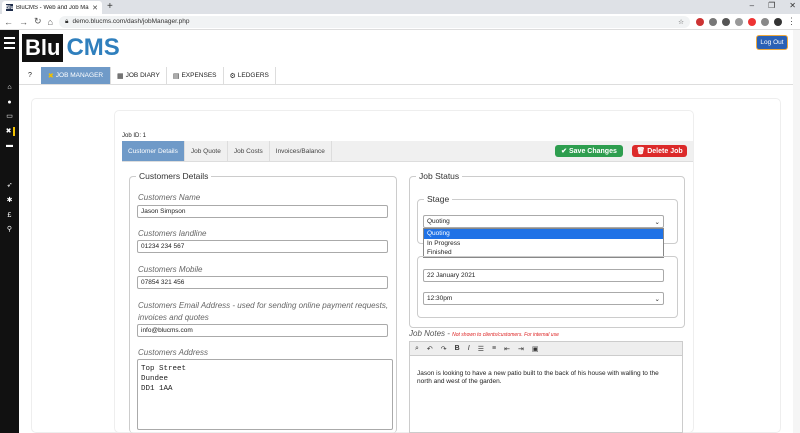 The width and height of the screenshot is (800, 433). Describe the element at coordinates (172, 233) in the screenshot. I see `customer-landline-label: Customers landline` at that location.